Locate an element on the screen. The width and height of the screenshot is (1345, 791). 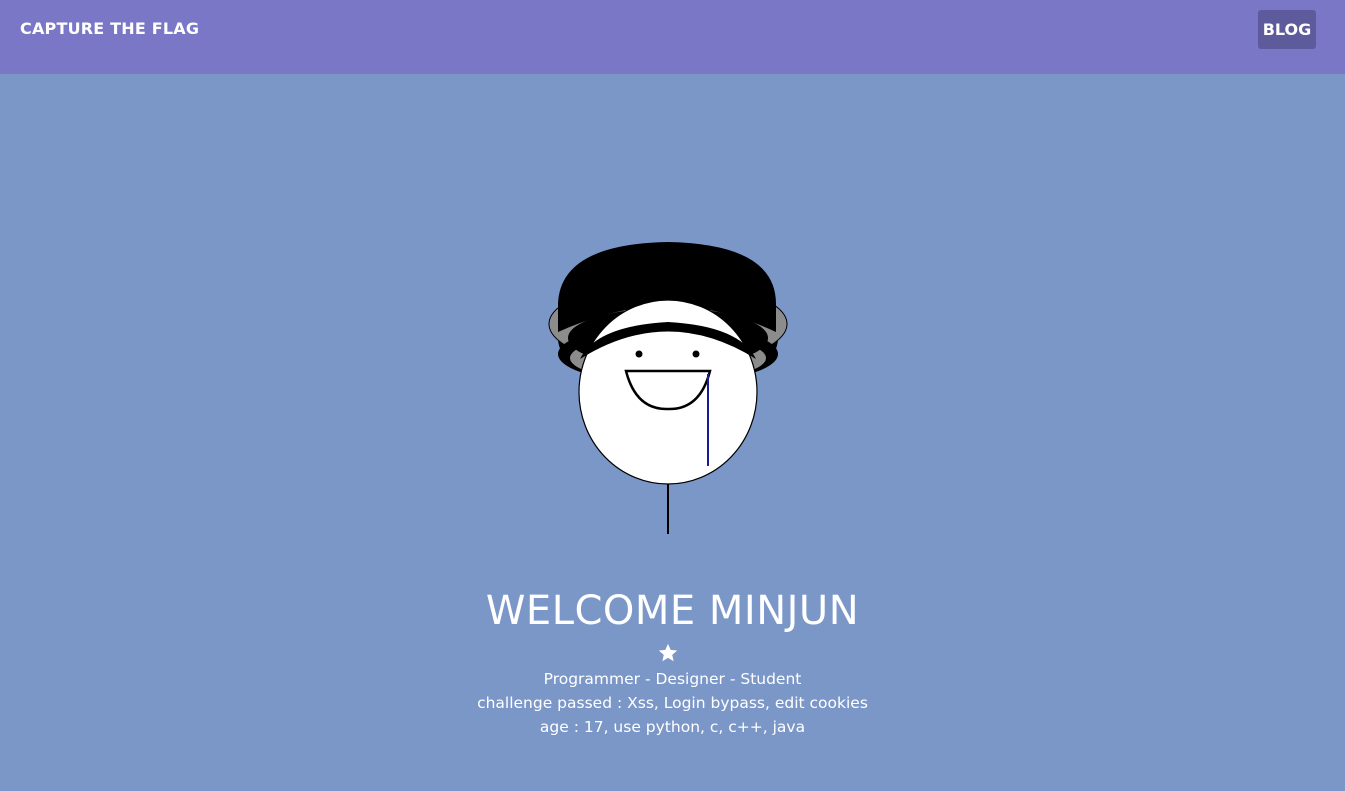
welcome-heading: WELCOME MINJUN is located at coordinates (672, 611).